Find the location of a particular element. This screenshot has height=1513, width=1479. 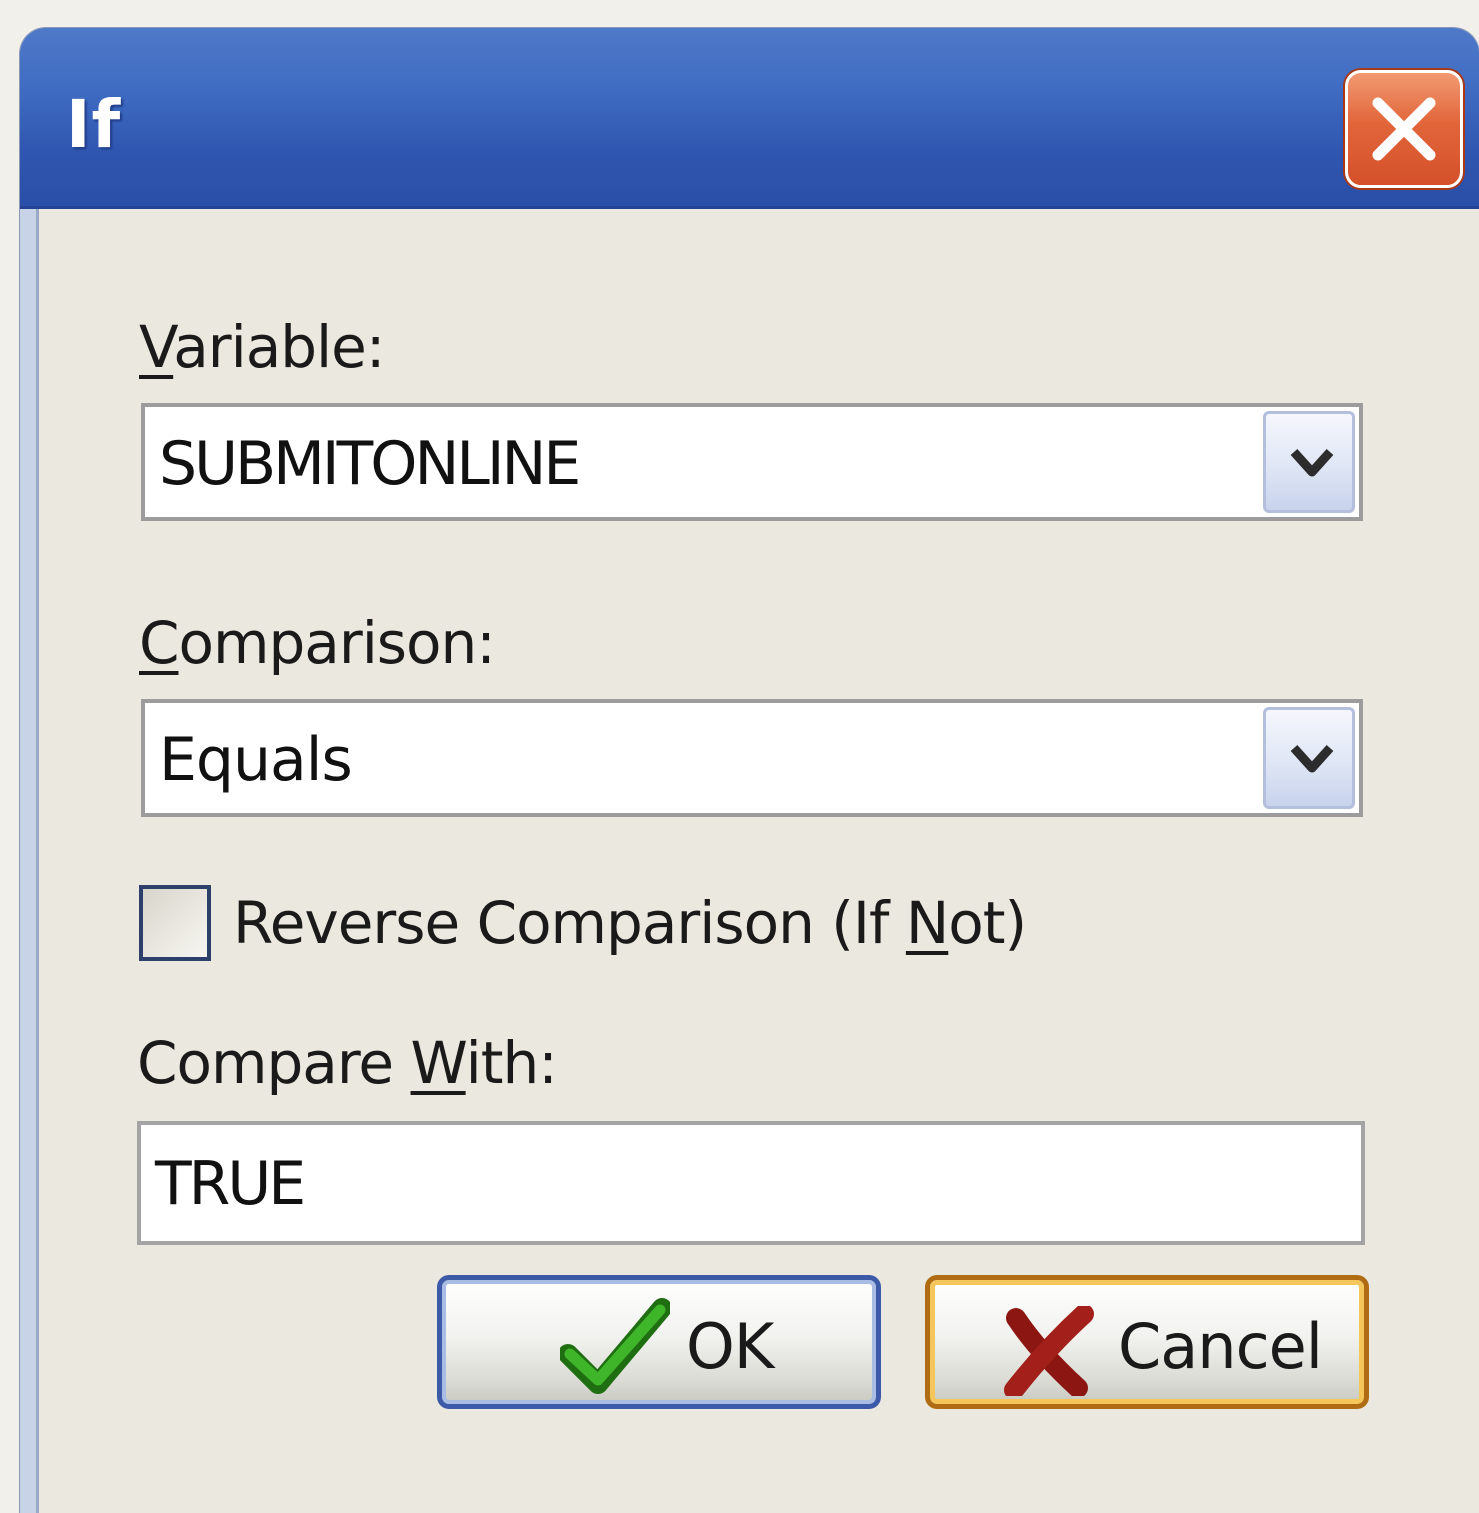

comparison-dropdown-button is located at coordinates (1309, 758).